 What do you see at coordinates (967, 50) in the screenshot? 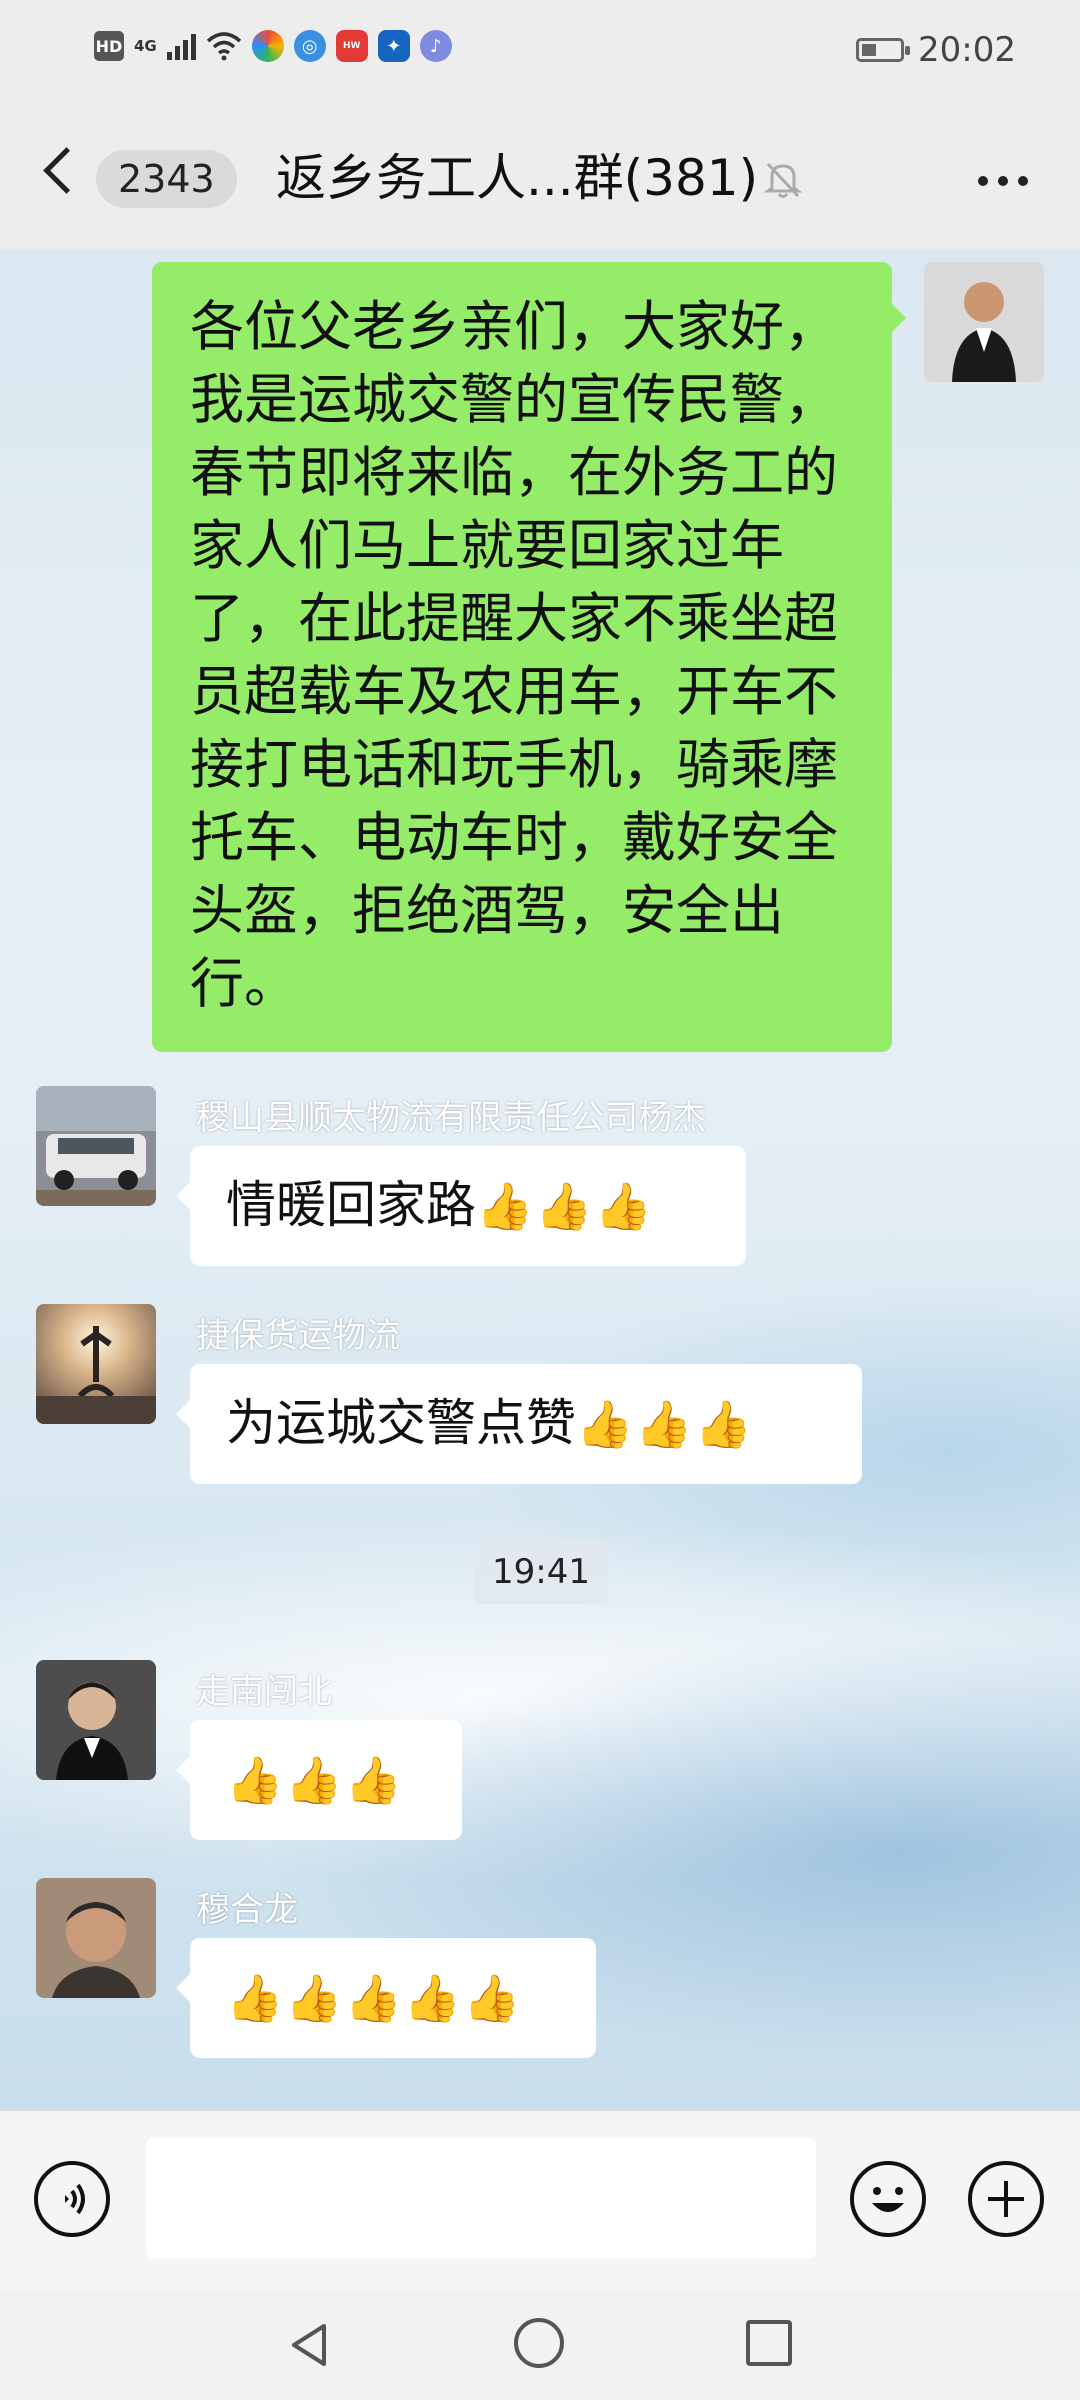
I see `clock: 20:02` at bounding box center [967, 50].